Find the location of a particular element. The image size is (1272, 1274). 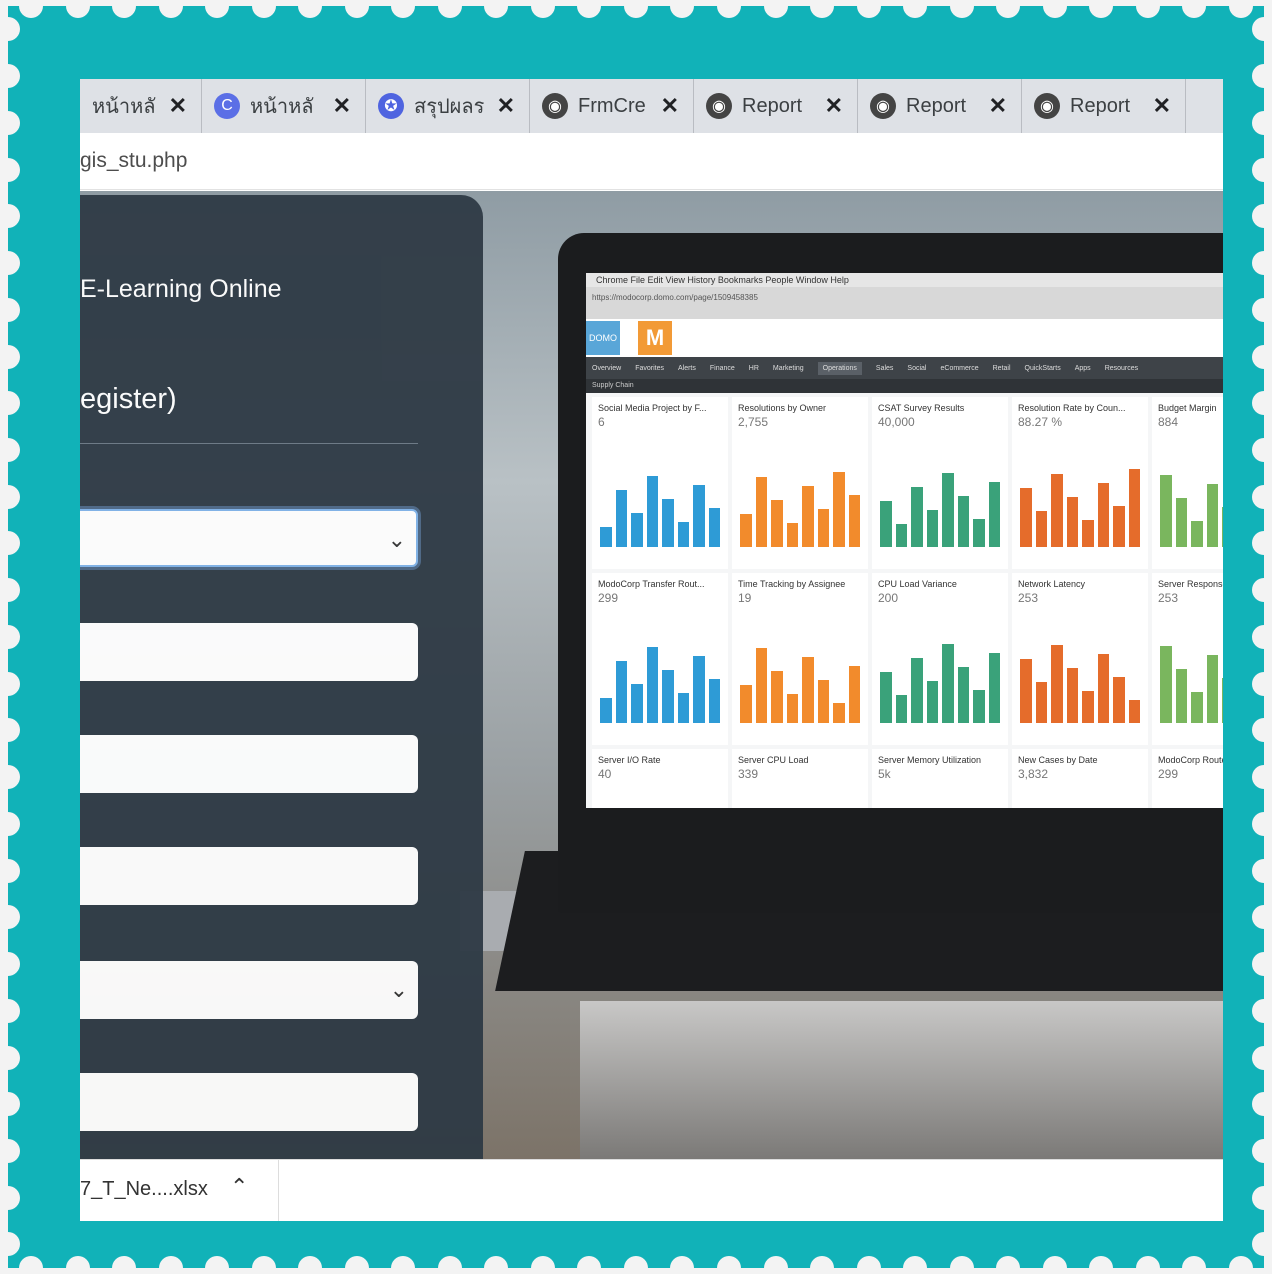

domo-nav-item: QuickStarts is located at coordinates (1042, 368).